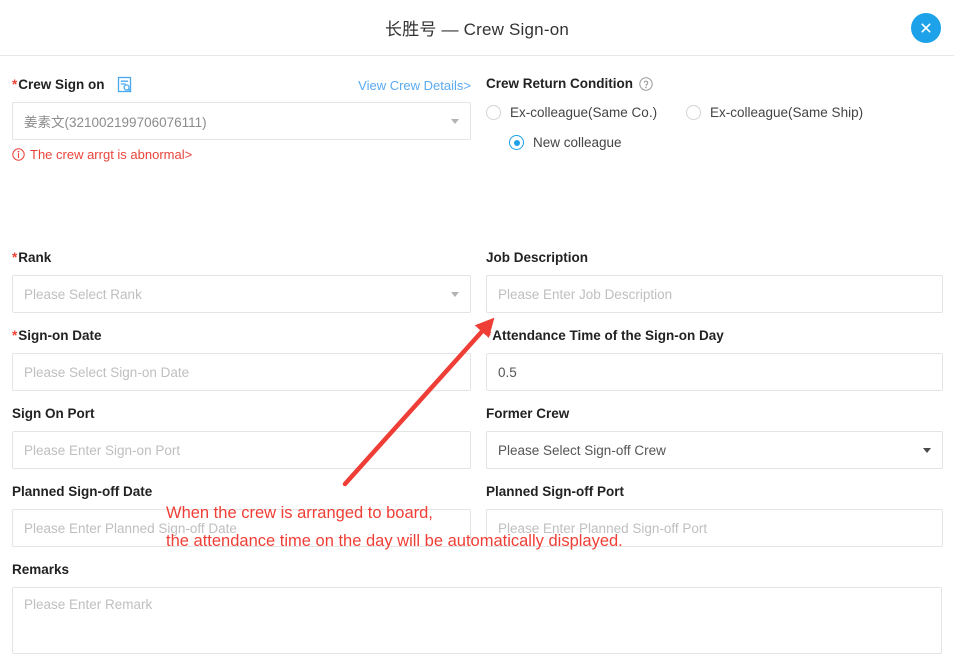 This screenshot has width=954, height=654. I want to click on sign-on-date-field: *Sign-on Date Please Select Sign-on Date, so click(241, 359).